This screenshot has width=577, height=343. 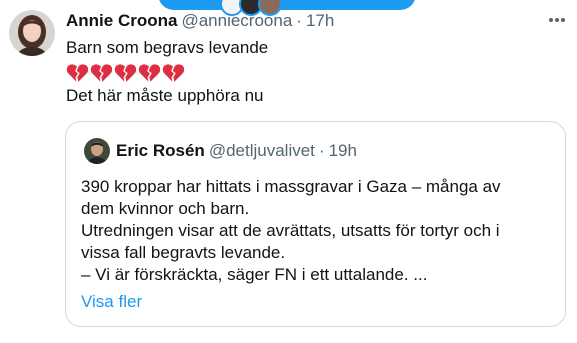 I want to click on more-options-button, so click(x=557, y=20).